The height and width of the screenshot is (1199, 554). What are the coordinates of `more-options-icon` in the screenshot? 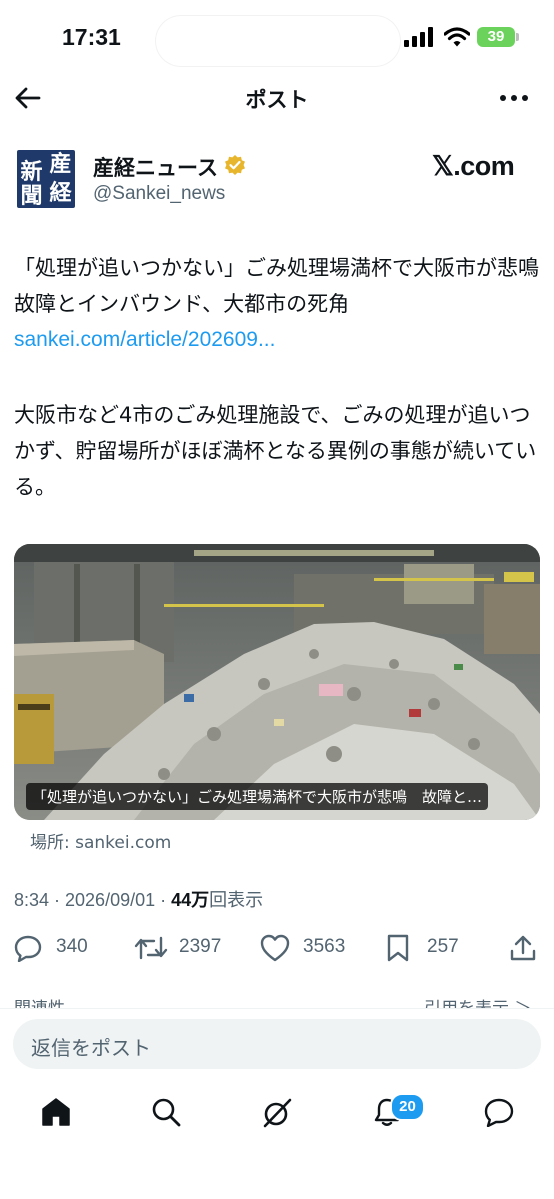 It's located at (514, 98).